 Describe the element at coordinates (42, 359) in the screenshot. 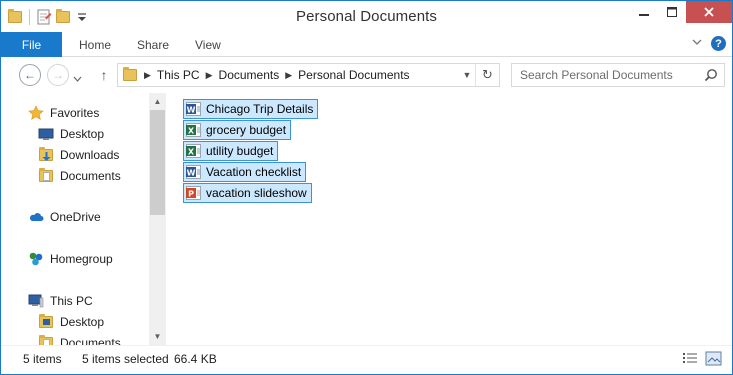

I see `item-count: 5 items` at that location.